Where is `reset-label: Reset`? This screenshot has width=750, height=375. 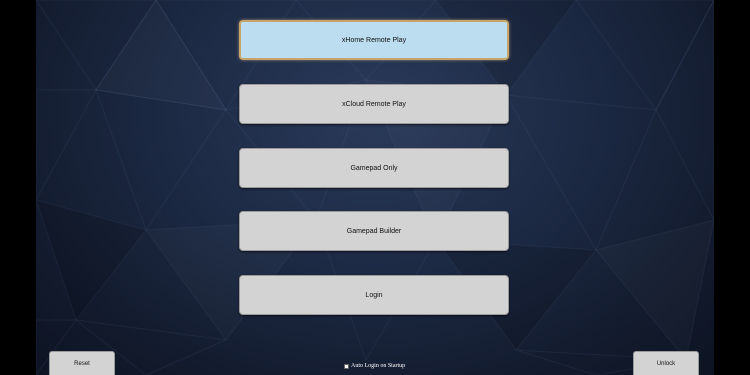 reset-label: Reset is located at coordinates (82, 364).